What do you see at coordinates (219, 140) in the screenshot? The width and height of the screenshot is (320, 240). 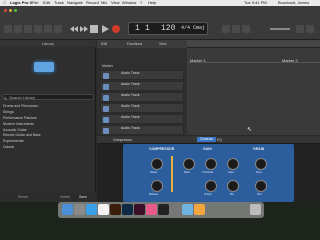 I see `tab-eq: EQ` at bounding box center [219, 140].